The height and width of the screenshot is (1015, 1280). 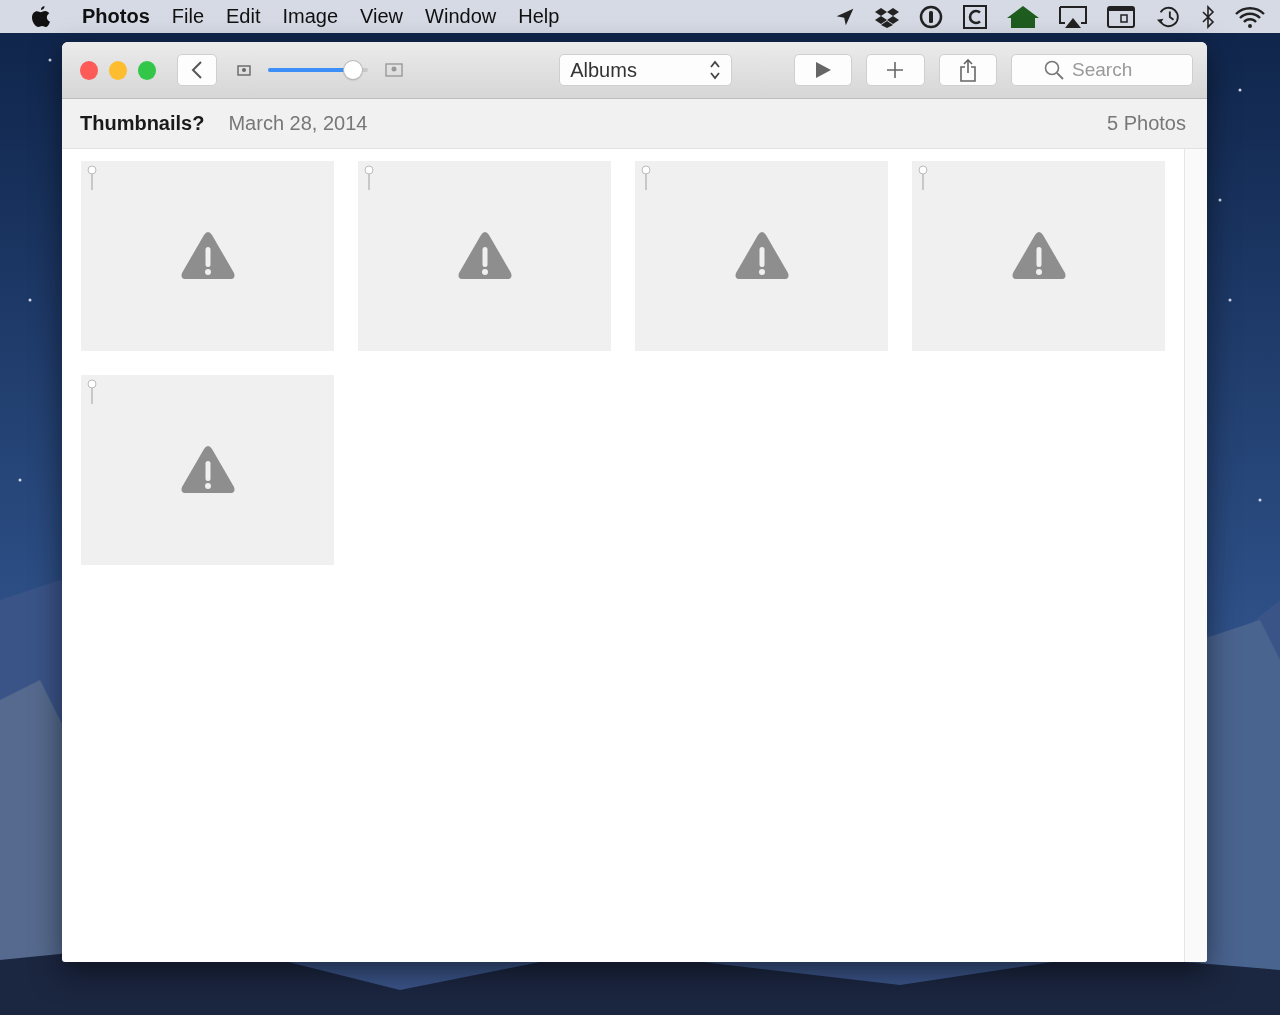 I want to click on play-icon, so click(x=822, y=70).